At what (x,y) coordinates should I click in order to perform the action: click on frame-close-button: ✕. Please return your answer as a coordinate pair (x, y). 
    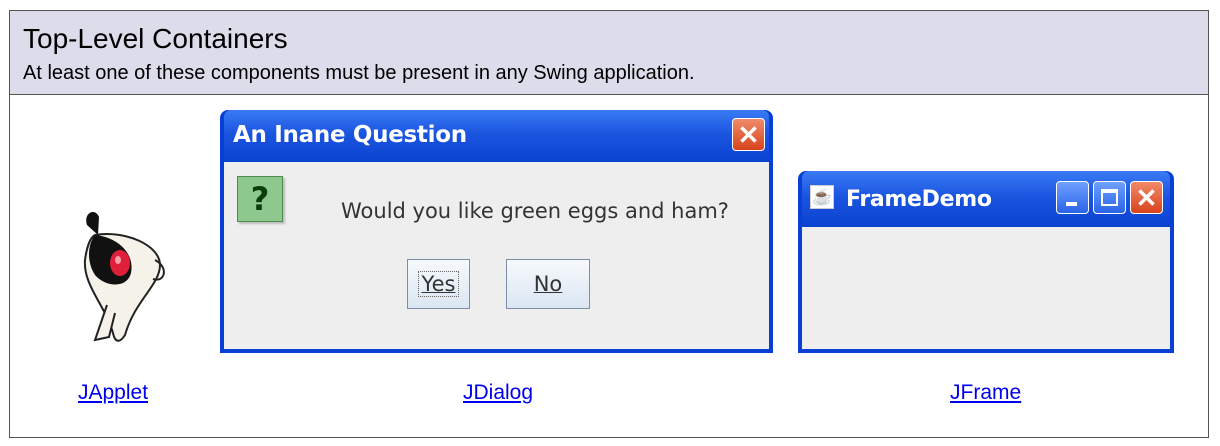
    Looking at the image, I should click on (1146, 197).